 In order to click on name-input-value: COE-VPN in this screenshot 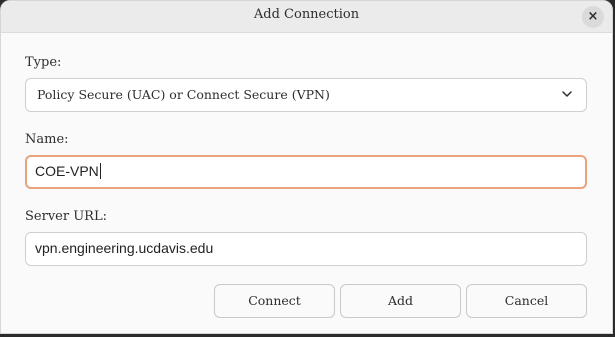, I will do `click(68, 171)`.